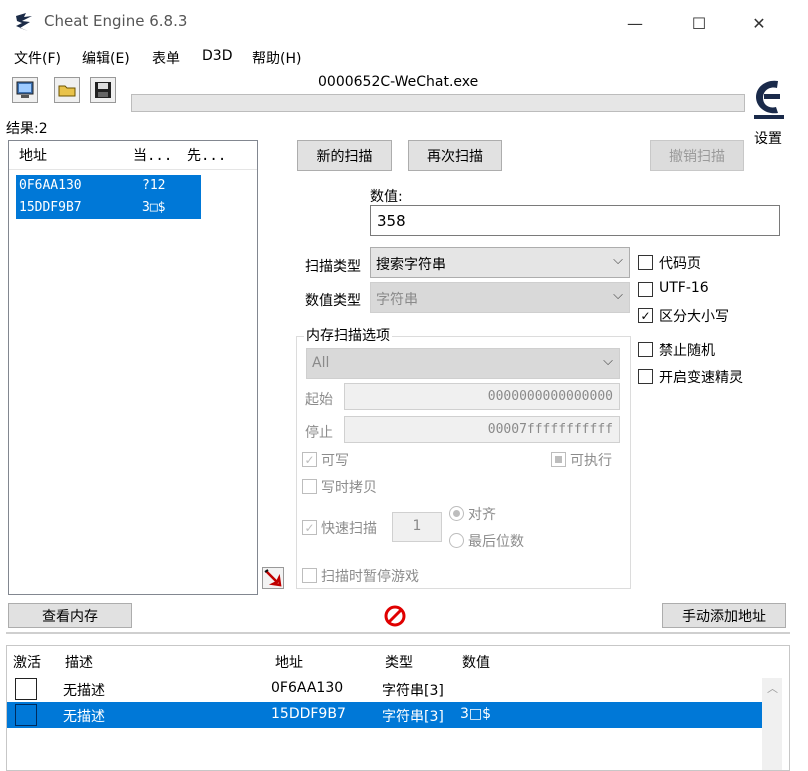 Image resolution: width=808 pixels, height=771 pixels. What do you see at coordinates (397, 300) in the screenshot?
I see `value-type-selected: 字符串` at bounding box center [397, 300].